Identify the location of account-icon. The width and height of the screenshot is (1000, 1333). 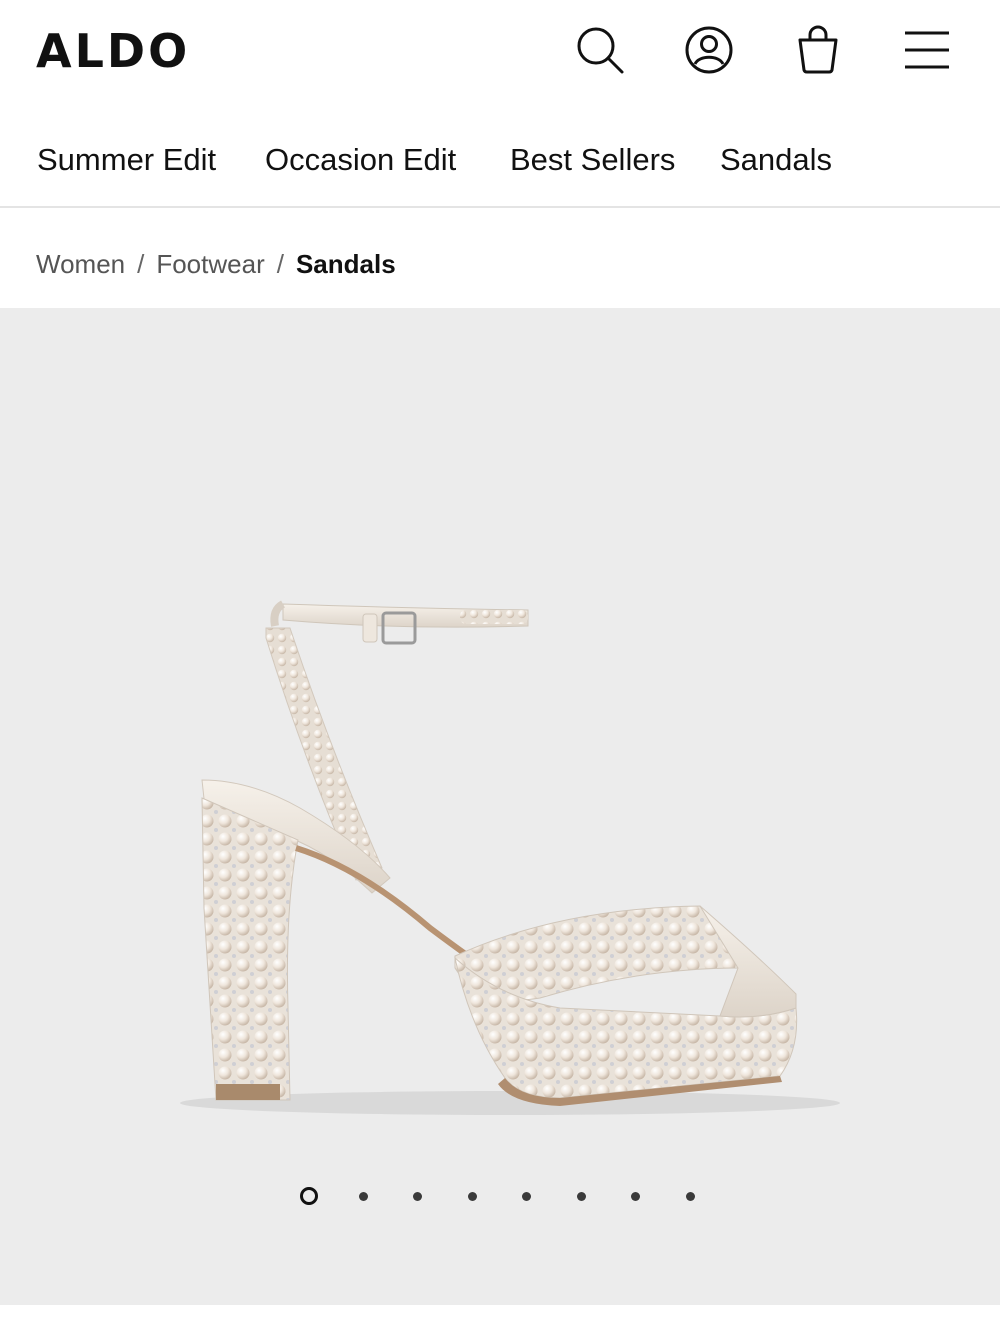
(709, 50).